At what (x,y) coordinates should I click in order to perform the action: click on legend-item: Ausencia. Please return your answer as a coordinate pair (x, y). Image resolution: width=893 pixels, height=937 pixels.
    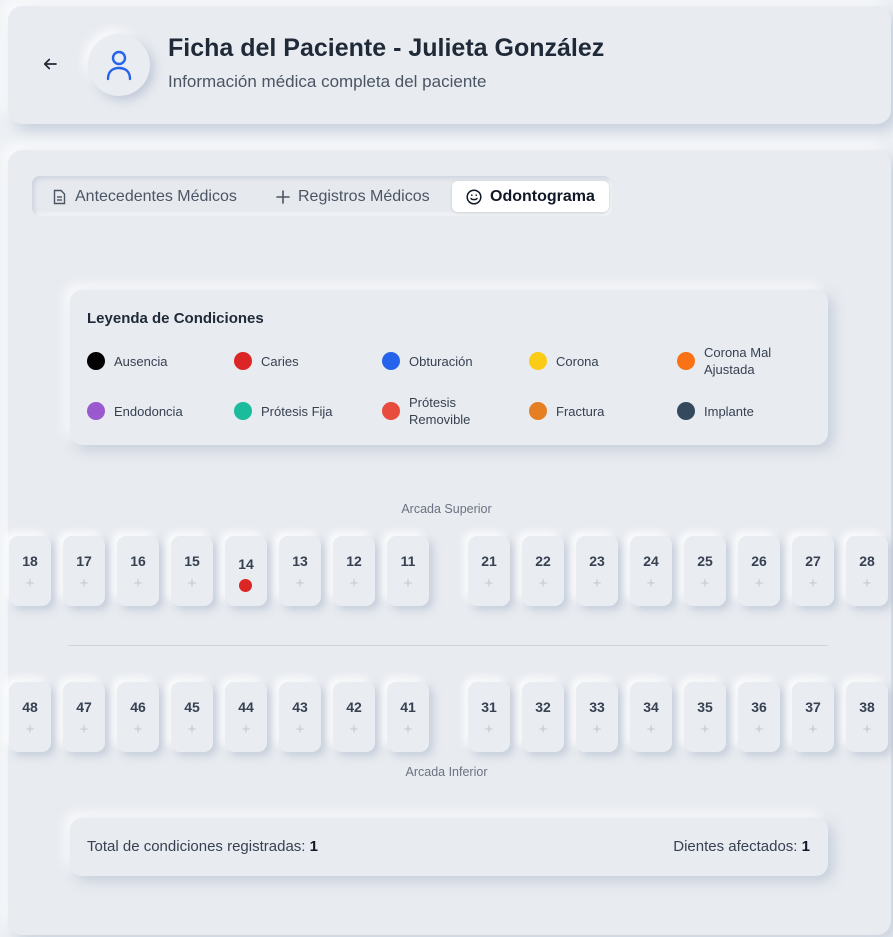
    Looking at the image, I should click on (127, 361).